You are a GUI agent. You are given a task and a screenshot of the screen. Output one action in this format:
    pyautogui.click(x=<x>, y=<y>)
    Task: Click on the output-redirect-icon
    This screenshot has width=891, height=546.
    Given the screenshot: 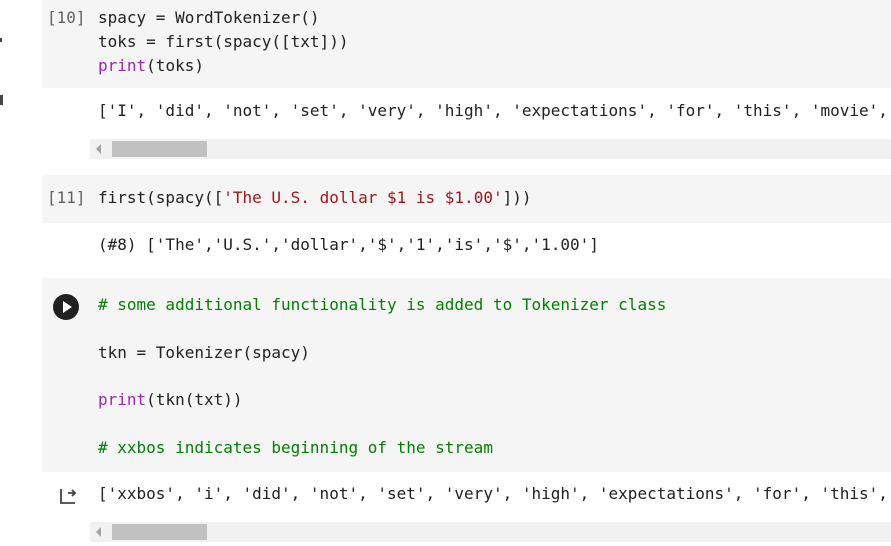 What is the action you would take?
    pyautogui.click(x=68, y=496)
    